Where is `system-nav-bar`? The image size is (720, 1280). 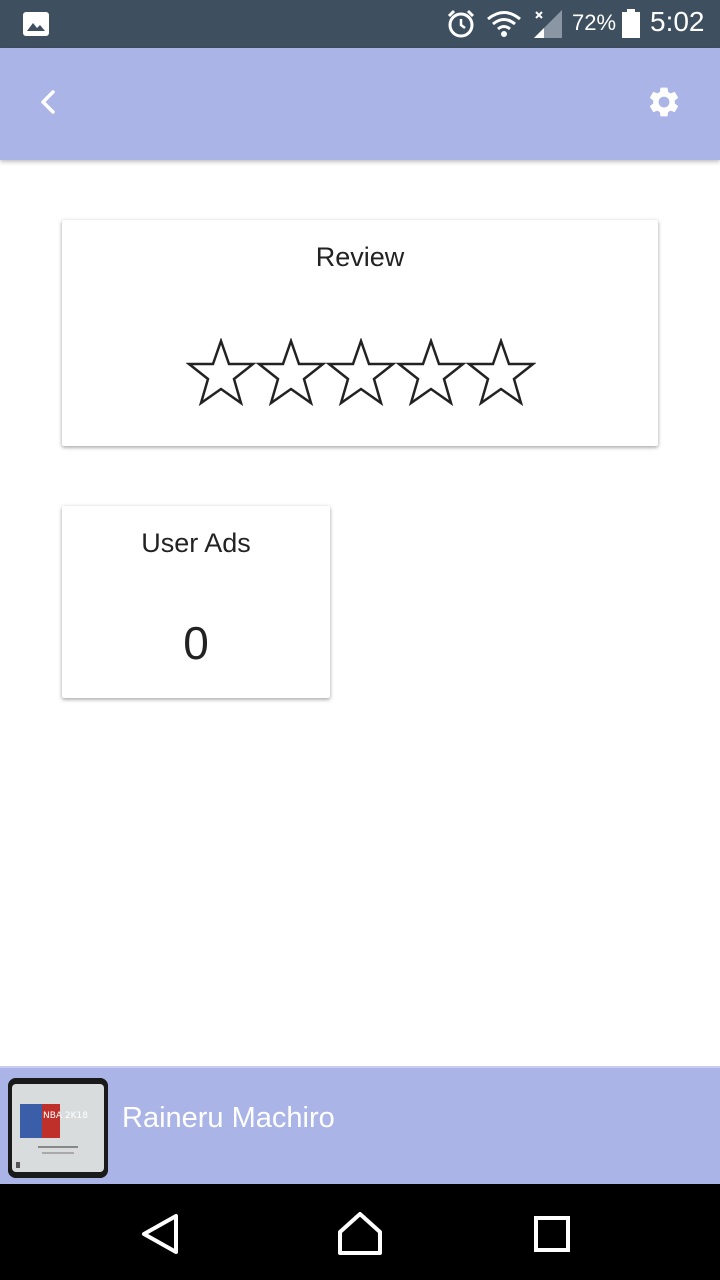
system-nav-bar is located at coordinates (360, 1232).